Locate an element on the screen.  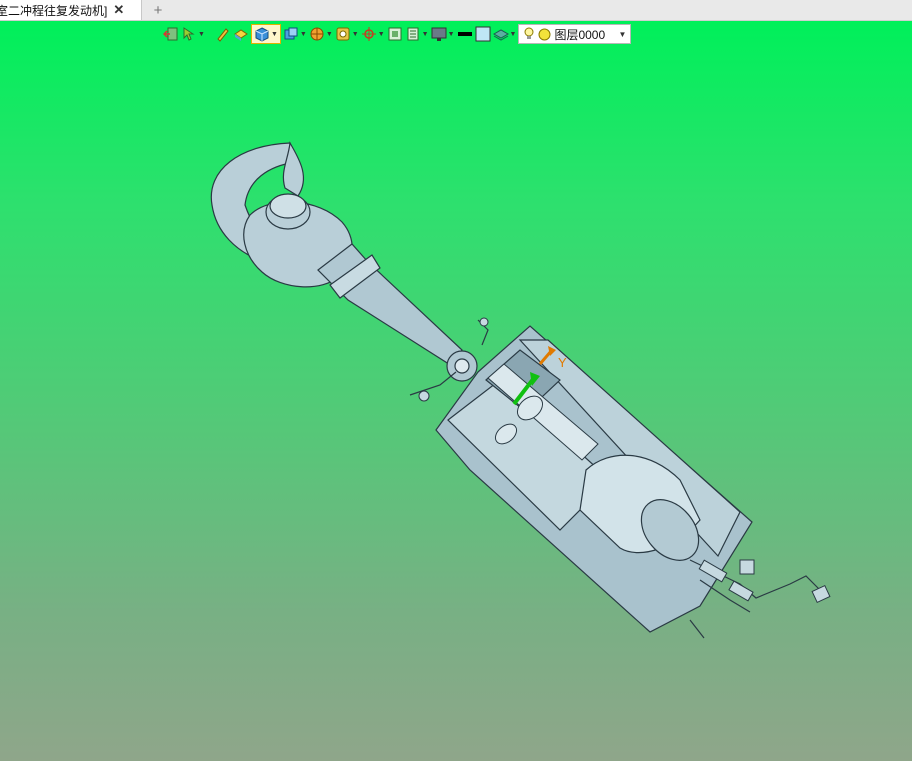
exit-view-button is located at coordinates (171, 34).